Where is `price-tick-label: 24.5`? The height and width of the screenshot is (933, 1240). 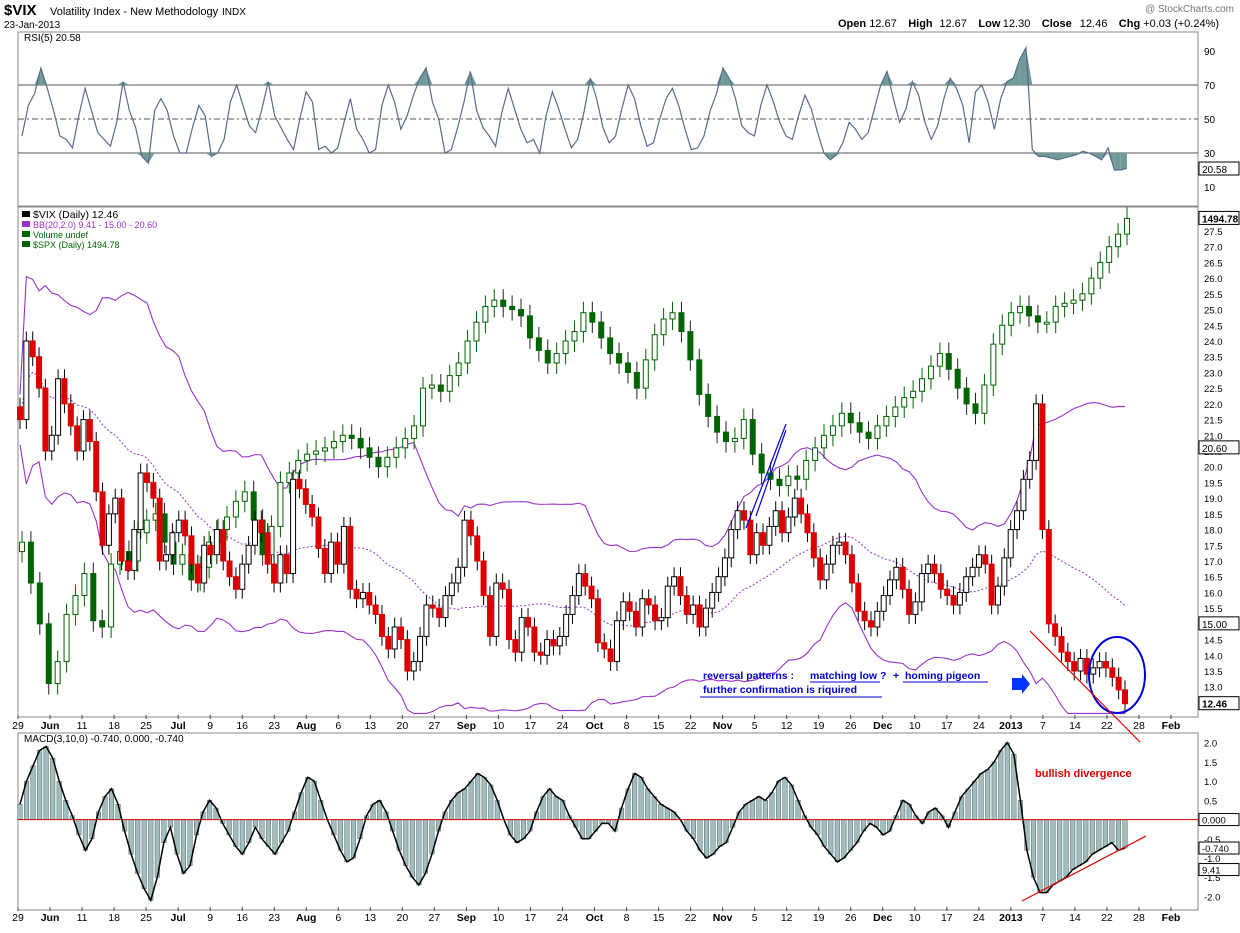 price-tick-label: 24.5 is located at coordinates (1213, 326).